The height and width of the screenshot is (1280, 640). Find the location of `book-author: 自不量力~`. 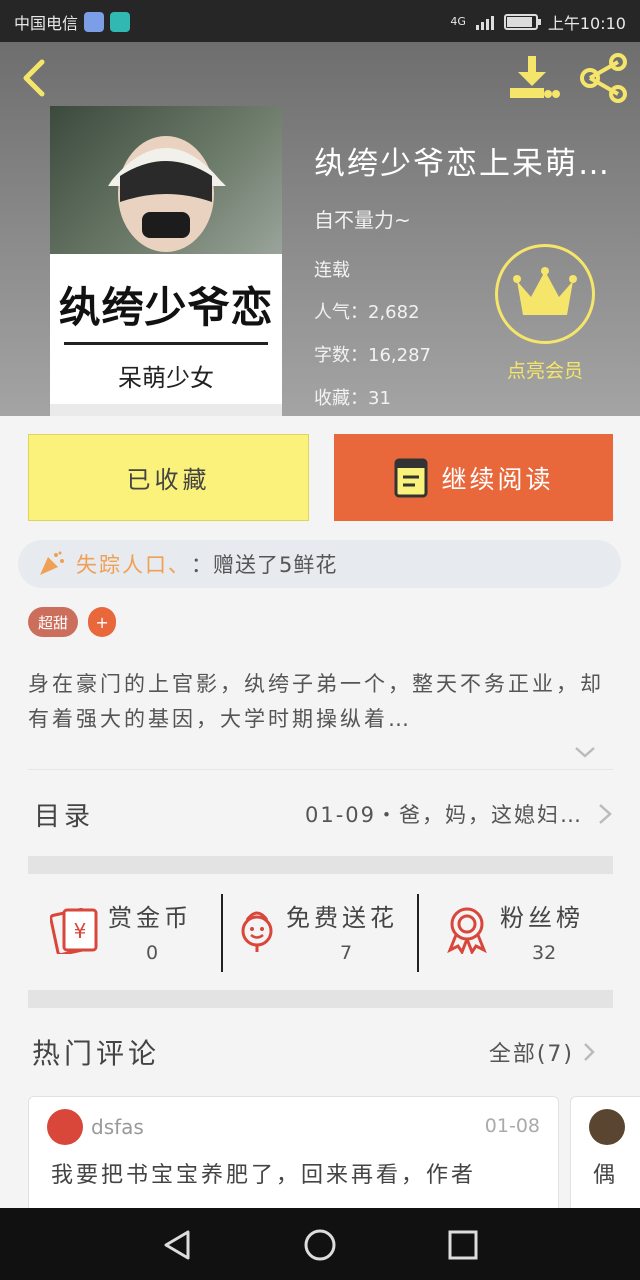

book-author: 自不量力~ is located at coordinates (362, 218).